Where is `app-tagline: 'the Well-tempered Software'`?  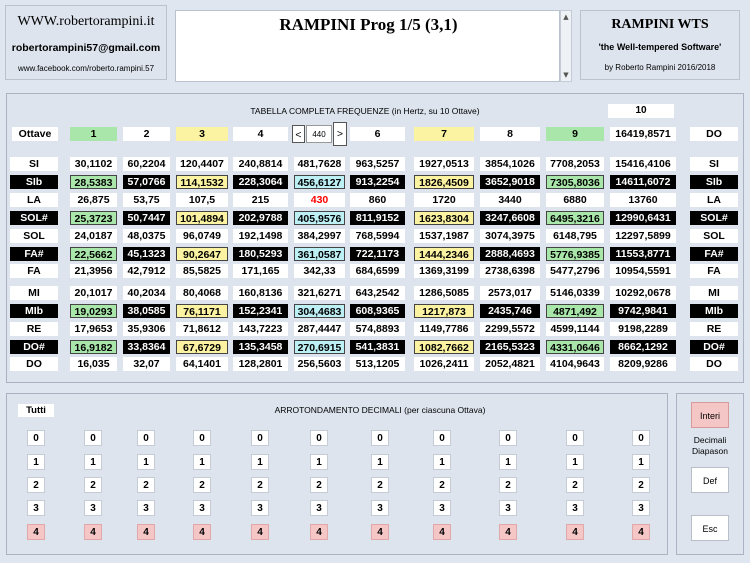
app-tagline: 'the Well-tempered Software' is located at coordinates (660, 47).